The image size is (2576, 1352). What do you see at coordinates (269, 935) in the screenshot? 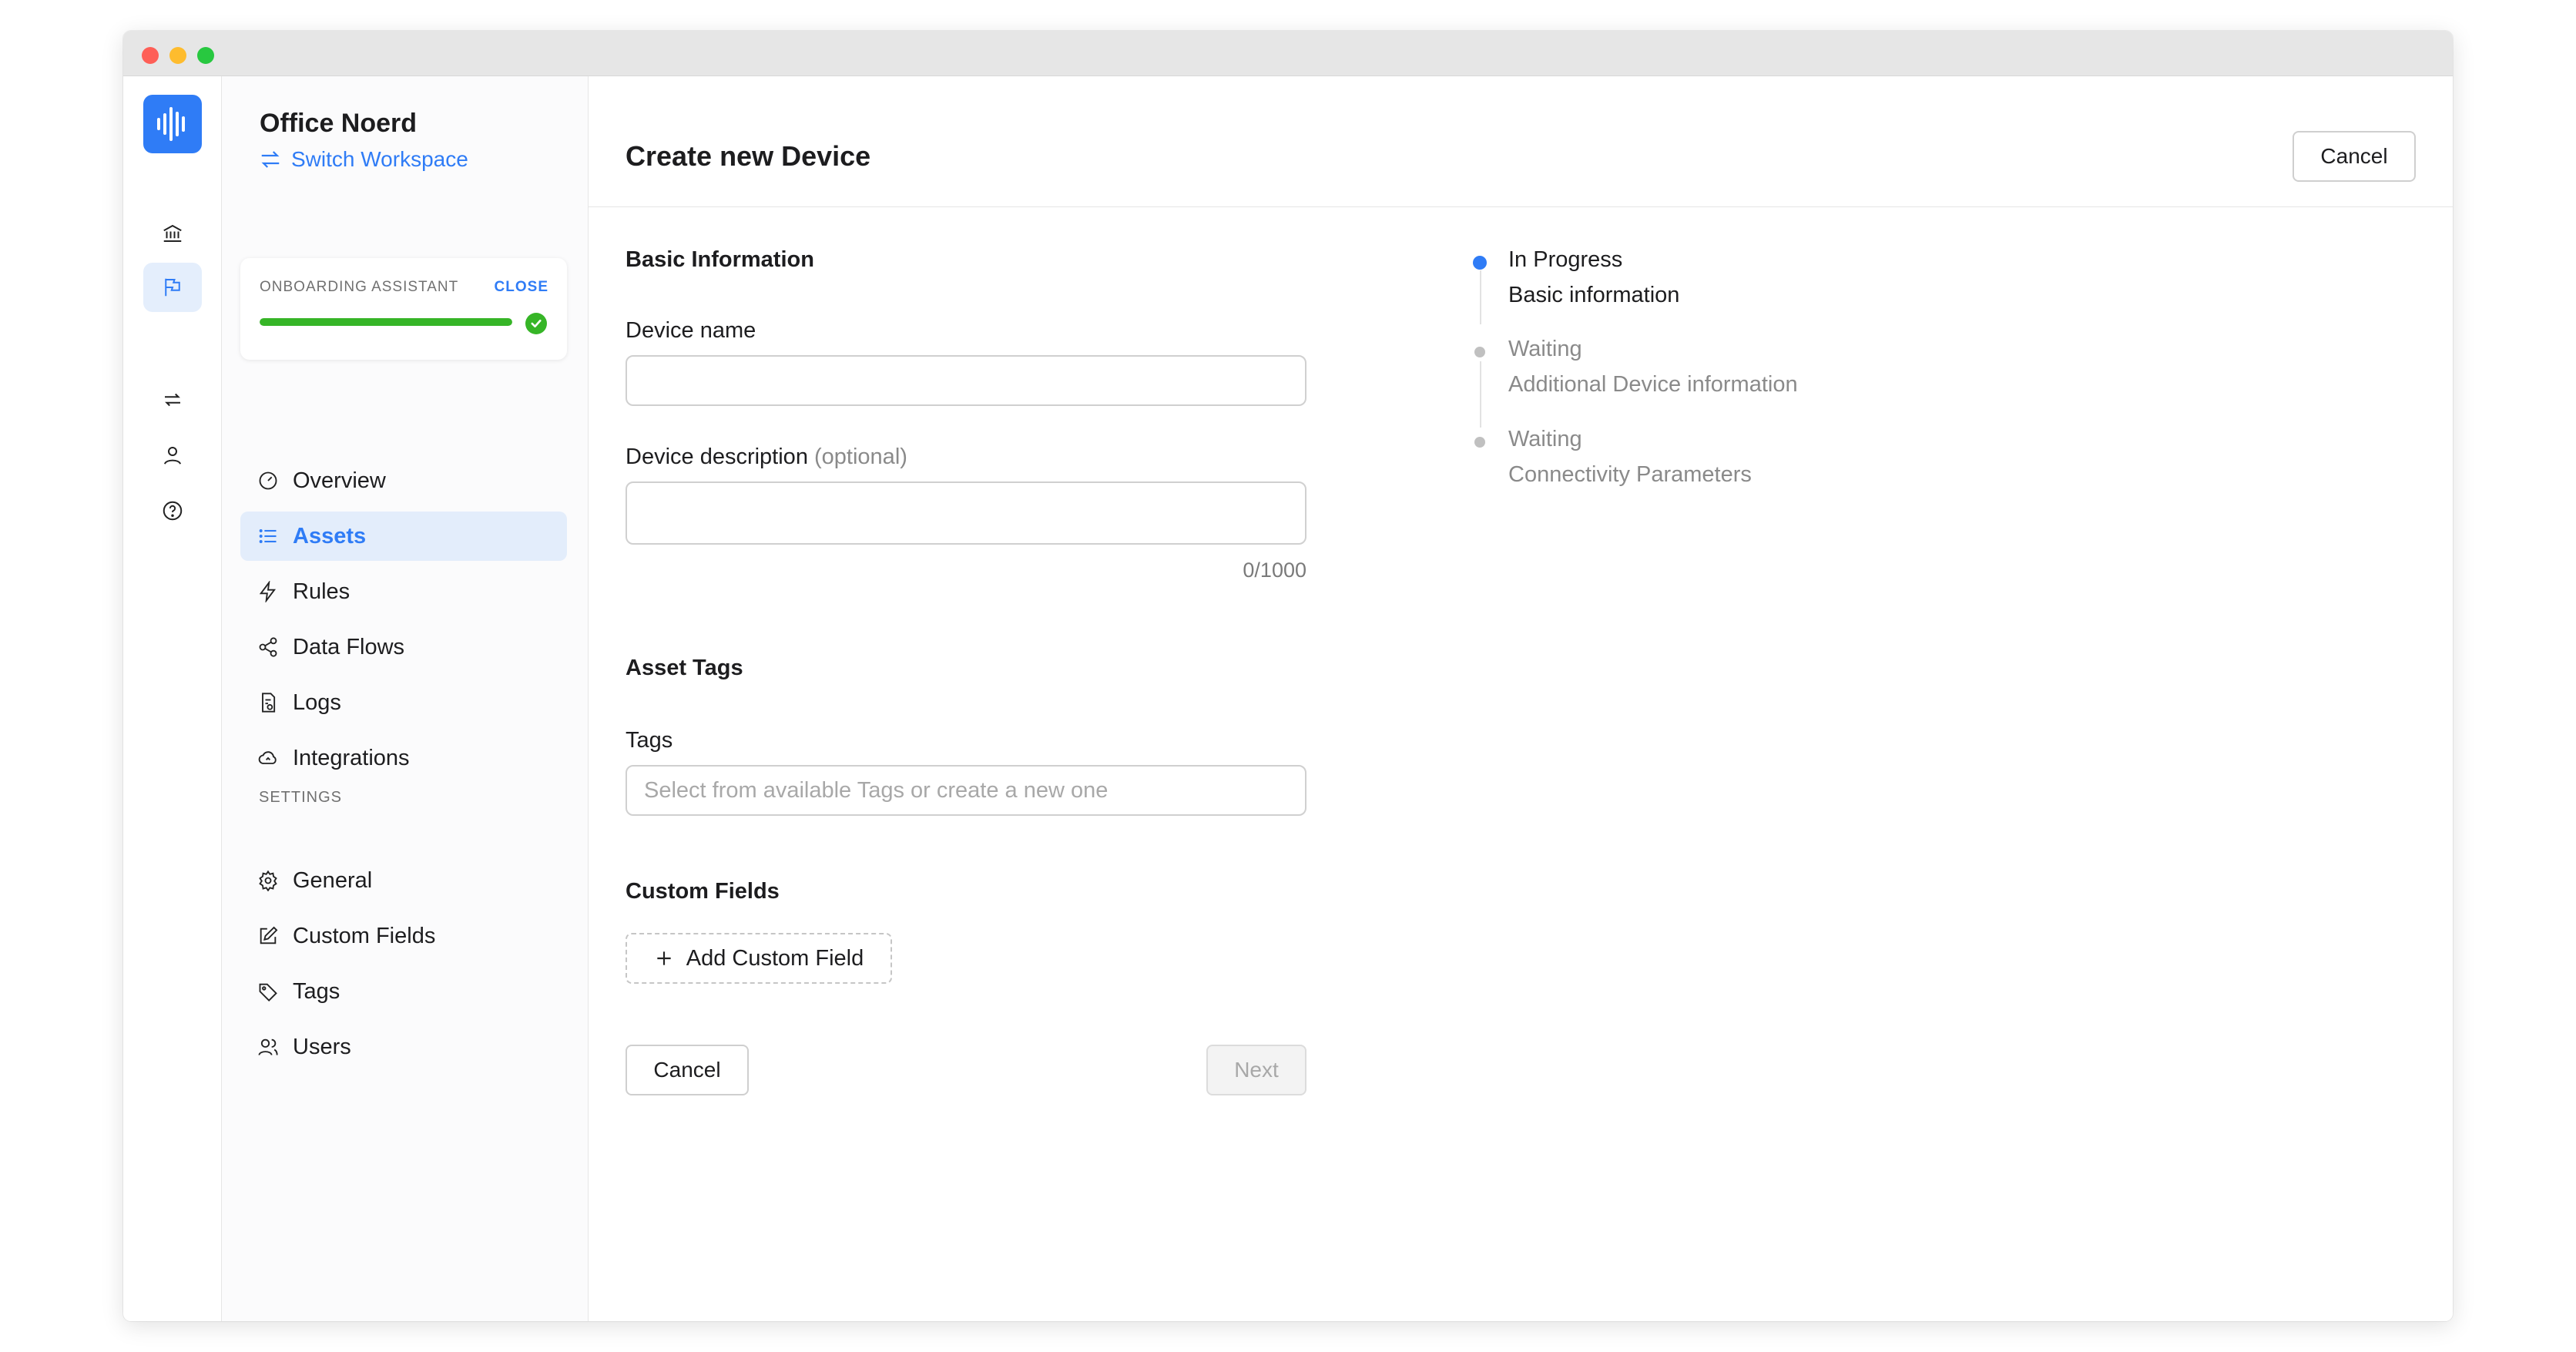
I see `edit-icon` at bounding box center [269, 935].